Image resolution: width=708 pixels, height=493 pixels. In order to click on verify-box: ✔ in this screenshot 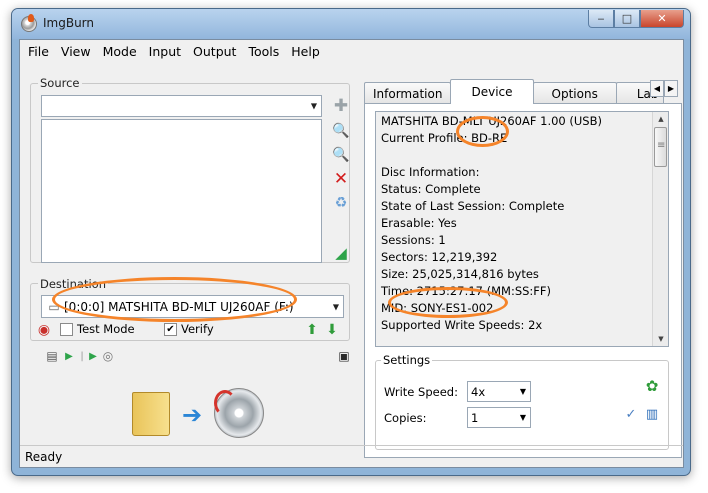, I will do `click(170, 329)`.